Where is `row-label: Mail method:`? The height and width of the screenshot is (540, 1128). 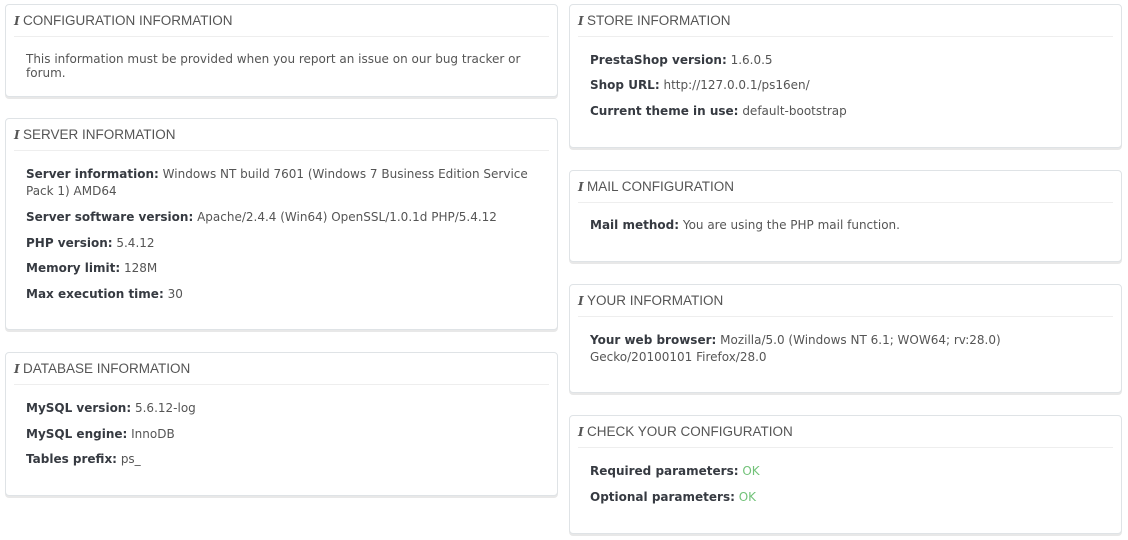
row-label: Mail method: is located at coordinates (634, 225).